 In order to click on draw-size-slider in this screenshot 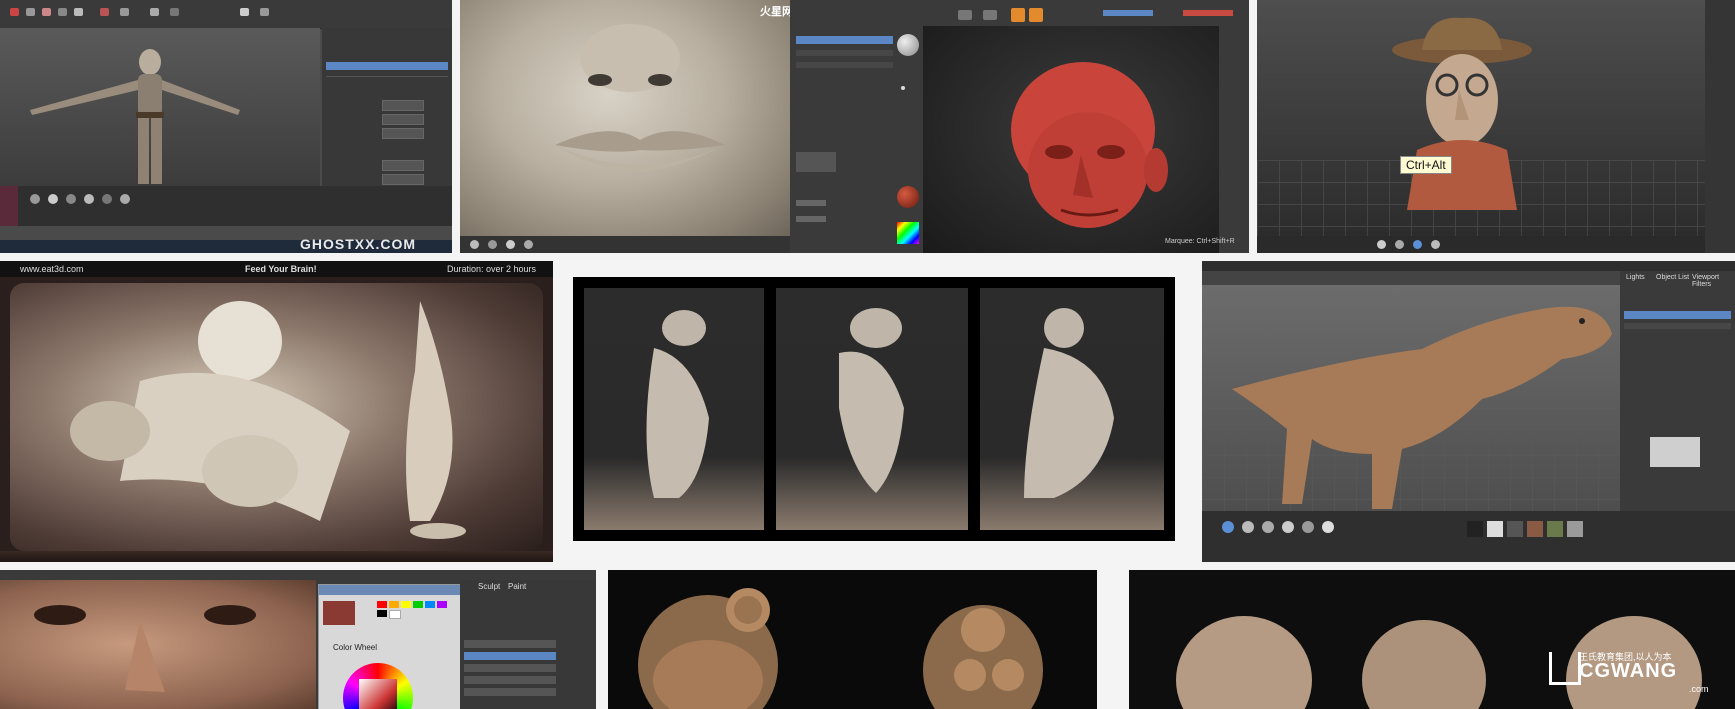, I will do `click(1208, 13)`.